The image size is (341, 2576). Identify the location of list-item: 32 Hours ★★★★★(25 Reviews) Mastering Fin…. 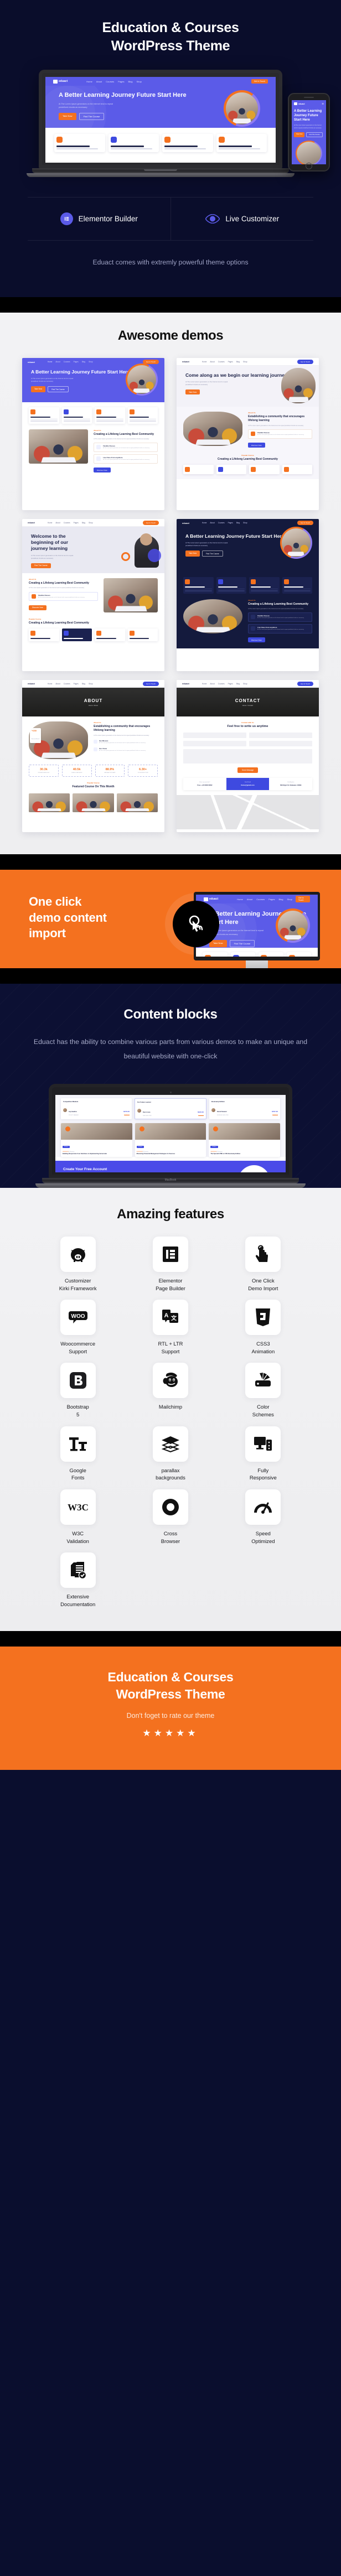
(170, 1140).